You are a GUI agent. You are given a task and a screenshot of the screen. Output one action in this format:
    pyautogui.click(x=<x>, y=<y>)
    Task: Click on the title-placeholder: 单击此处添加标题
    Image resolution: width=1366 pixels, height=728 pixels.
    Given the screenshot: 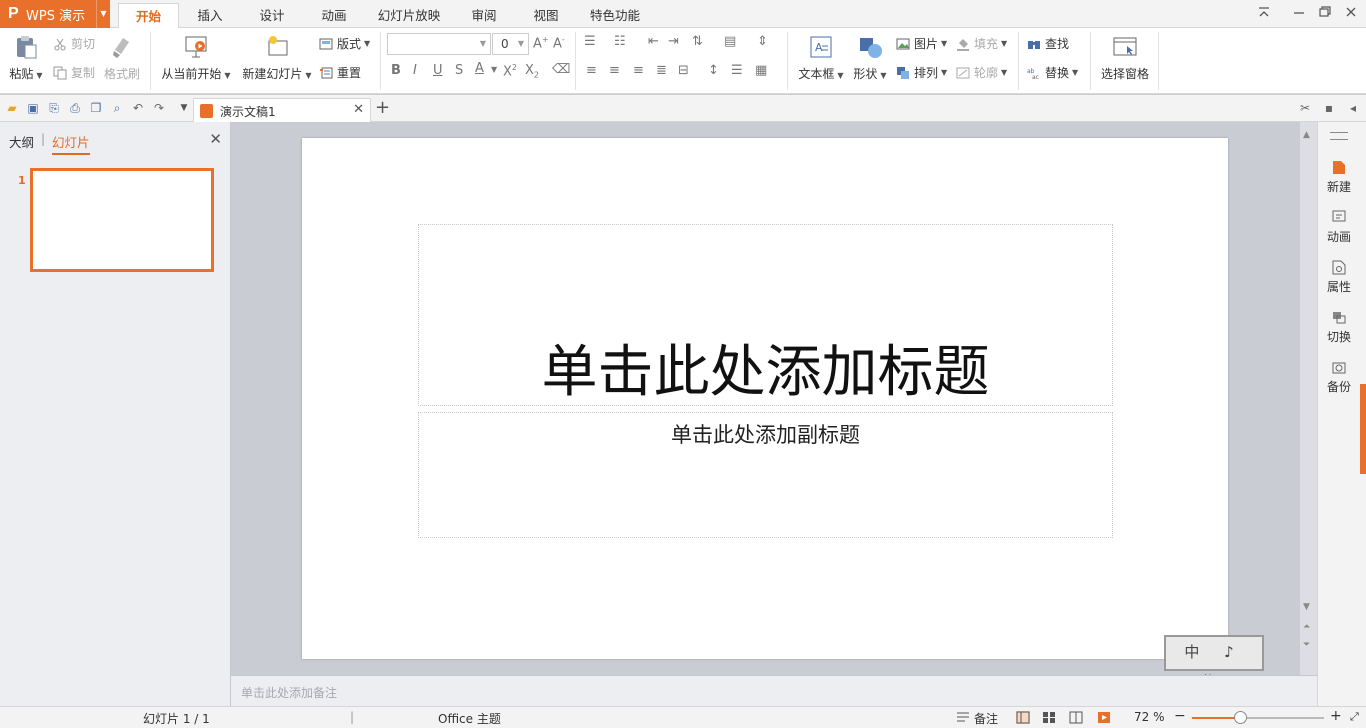 What is the action you would take?
    pyautogui.click(x=765, y=315)
    